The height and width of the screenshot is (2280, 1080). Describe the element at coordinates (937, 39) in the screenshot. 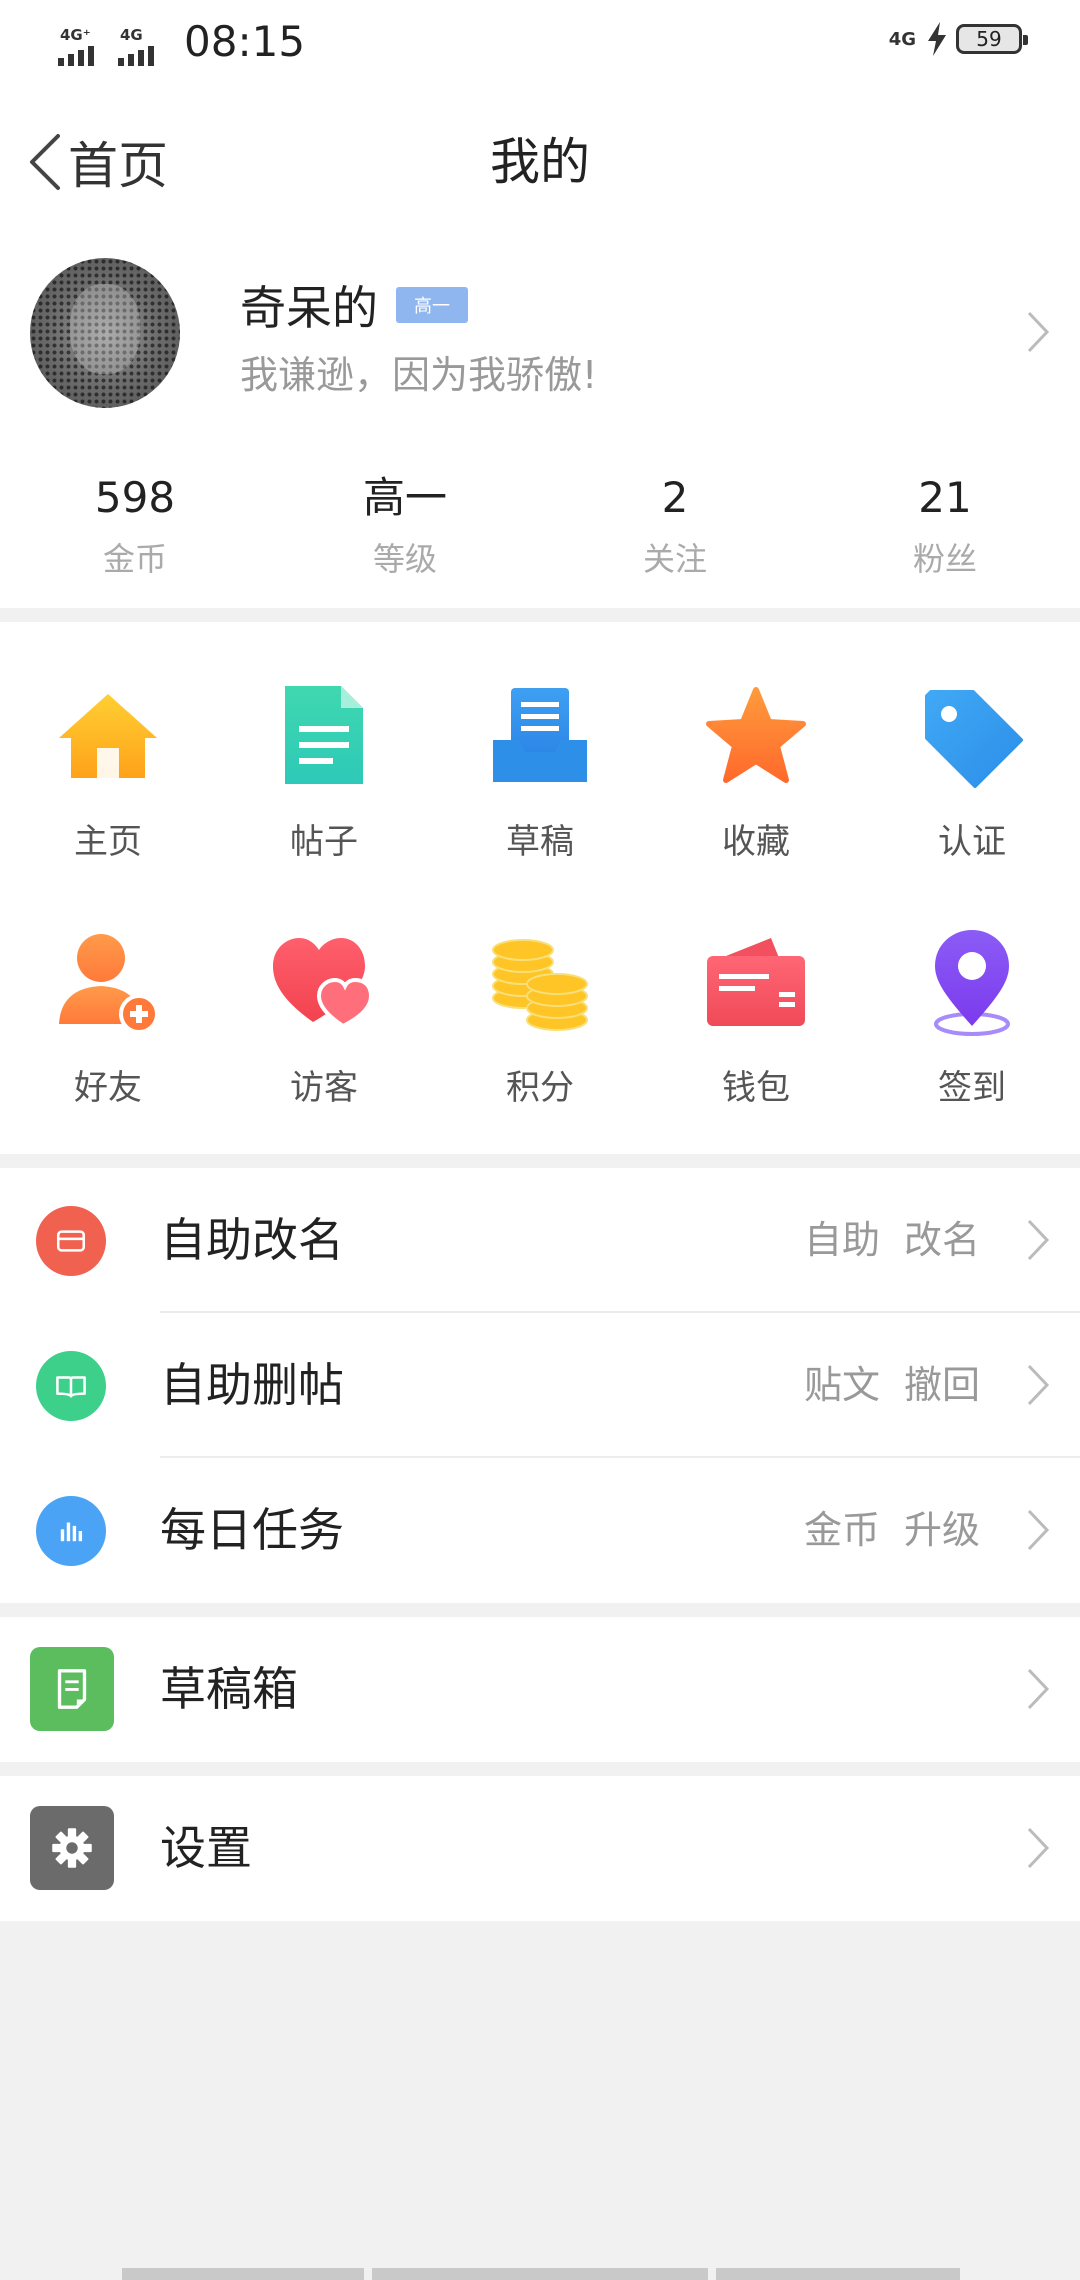

I see `charging-icon` at that location.